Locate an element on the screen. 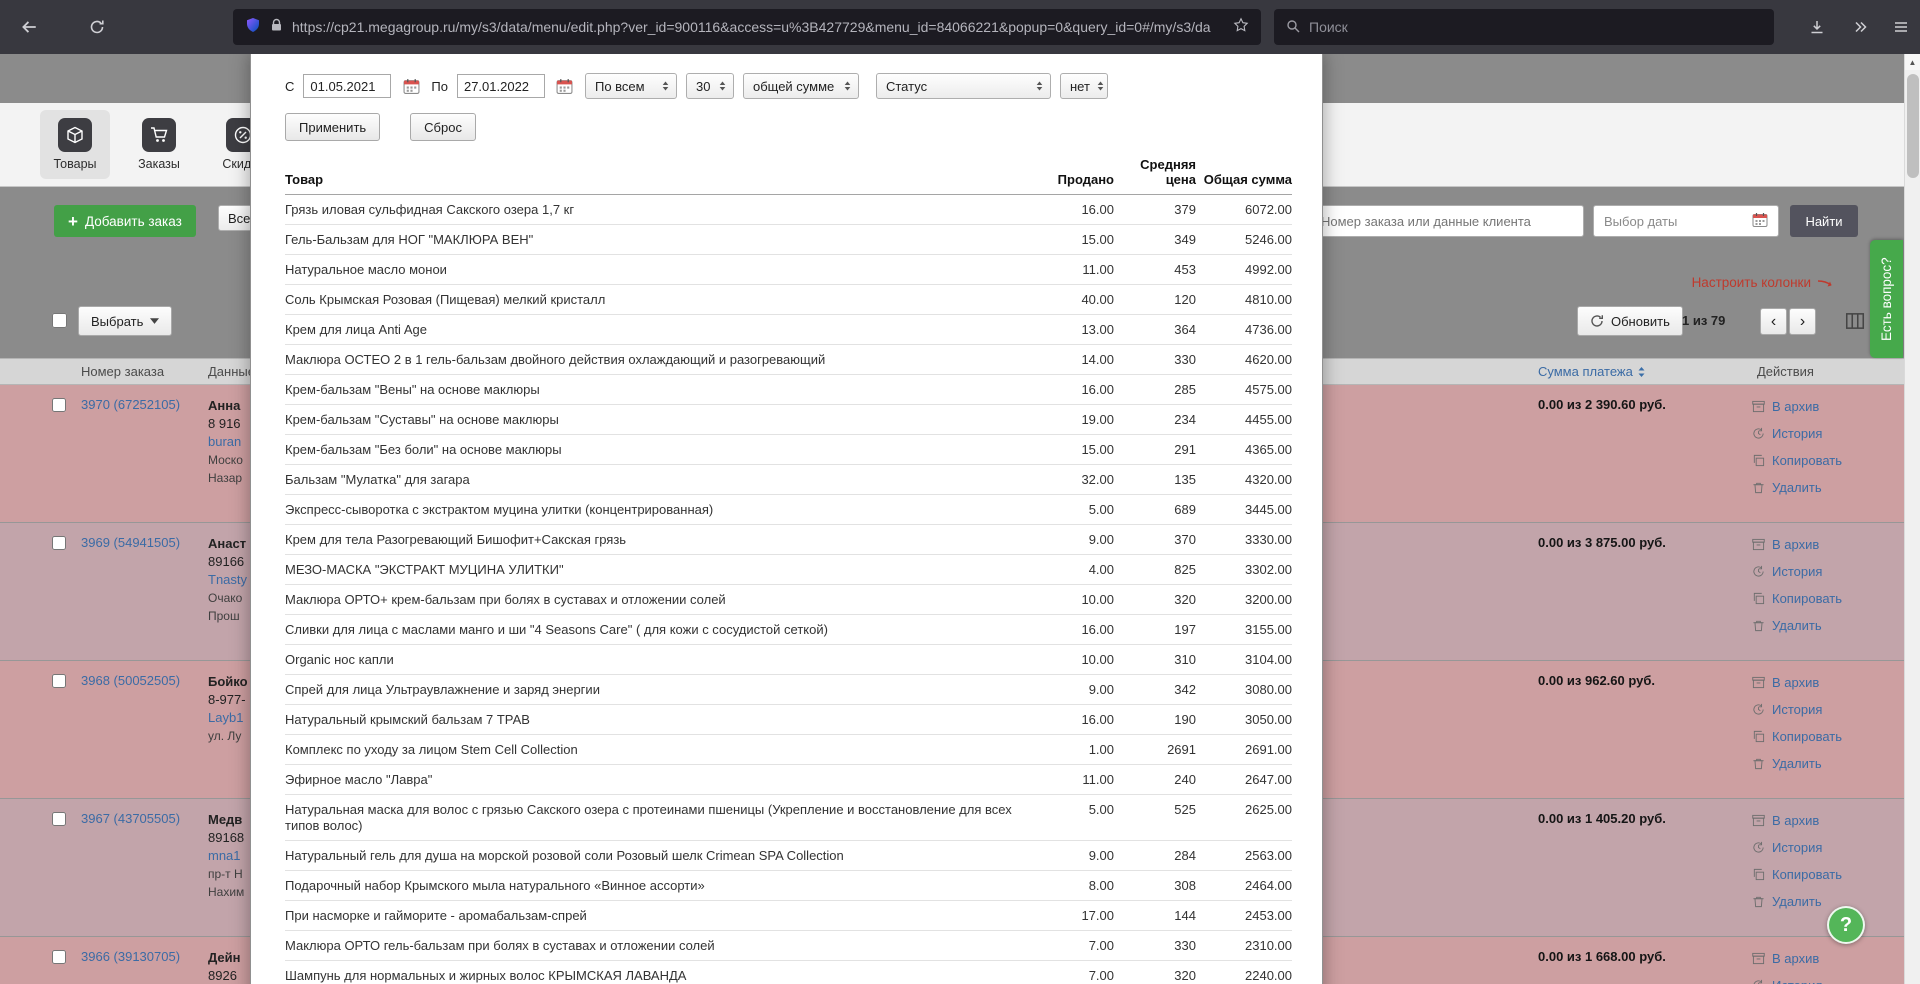 The image size is (1920, 984). calendar-icon is located at coordinates (565, 86).